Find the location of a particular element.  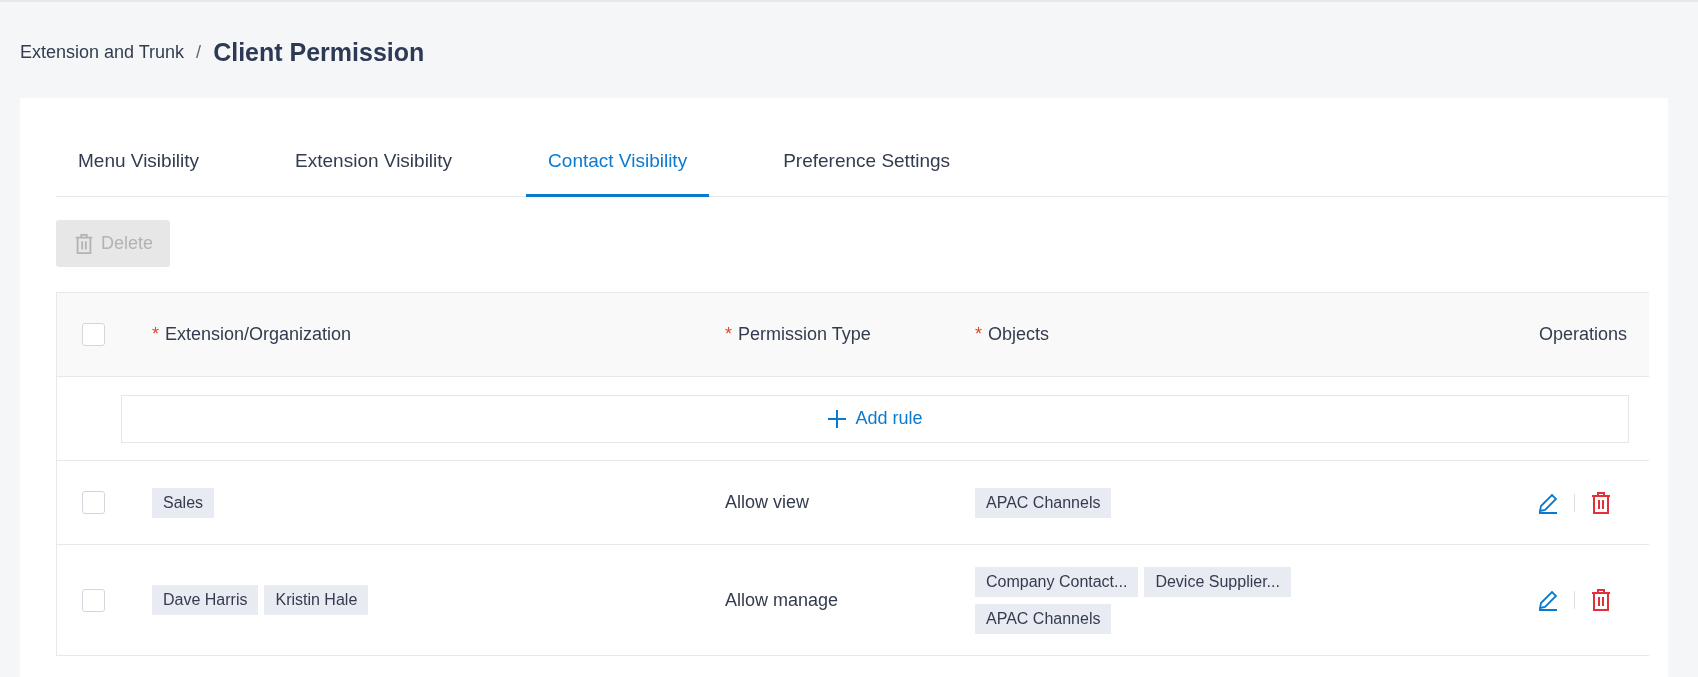

select-all-checkbox is located at coordinates (93, 334).